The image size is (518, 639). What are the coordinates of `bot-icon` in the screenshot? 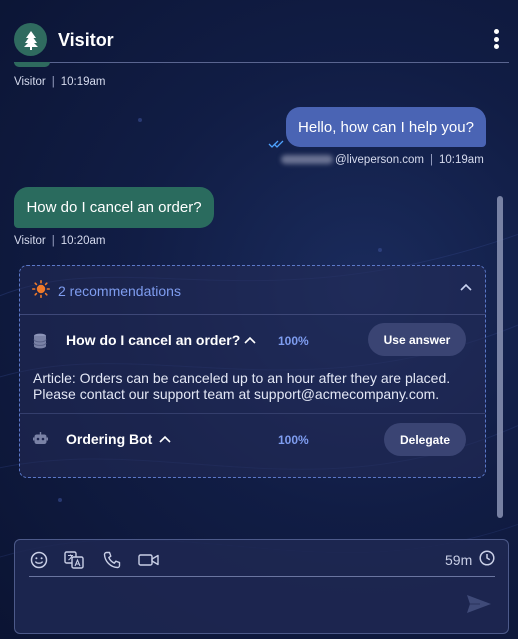 It's located at (40, 438).